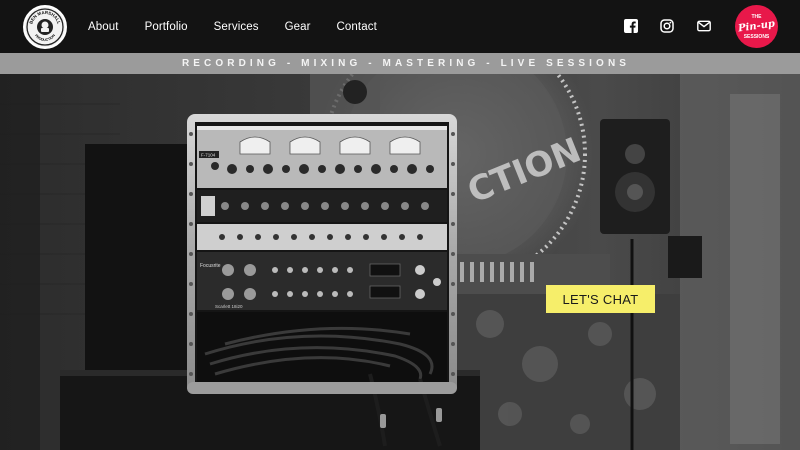 The width and height of the screenshot is (800, 450). I want to click on nav-portfolio: Portfolio, so click(166, 27).